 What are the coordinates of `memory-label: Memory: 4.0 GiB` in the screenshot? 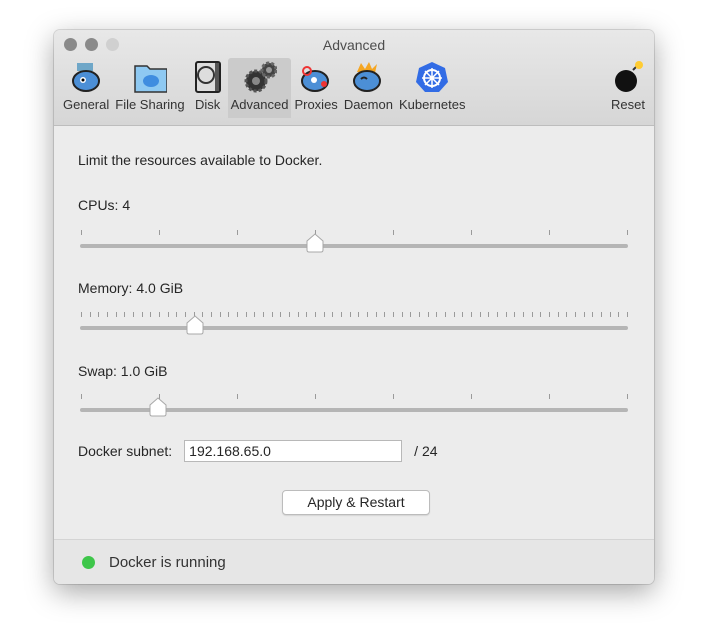 It's located at (131, 288).